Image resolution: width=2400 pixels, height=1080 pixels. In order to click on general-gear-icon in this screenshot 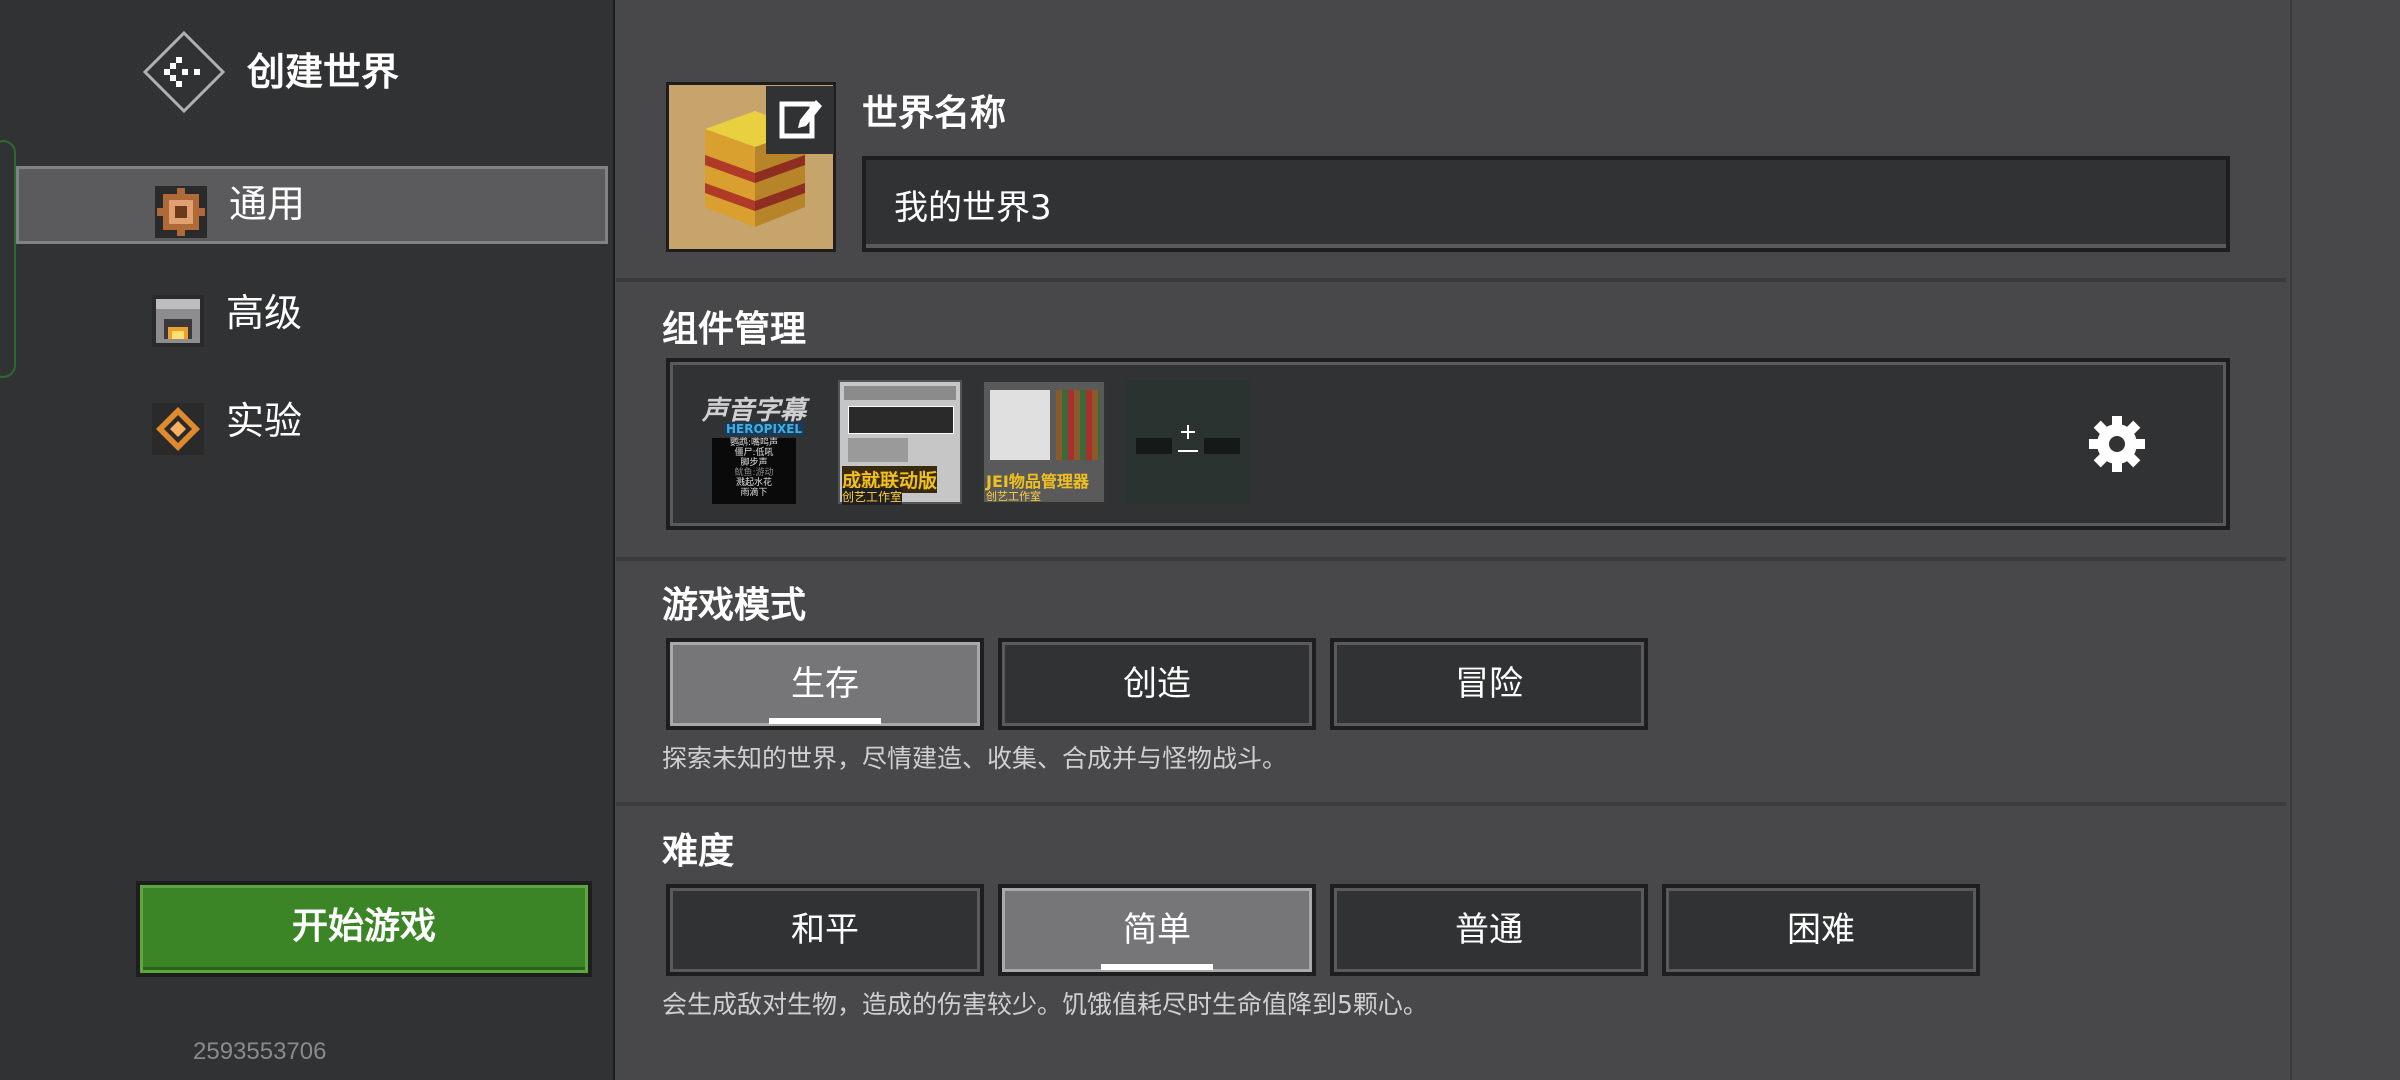, I will do `click(181, 212)`.